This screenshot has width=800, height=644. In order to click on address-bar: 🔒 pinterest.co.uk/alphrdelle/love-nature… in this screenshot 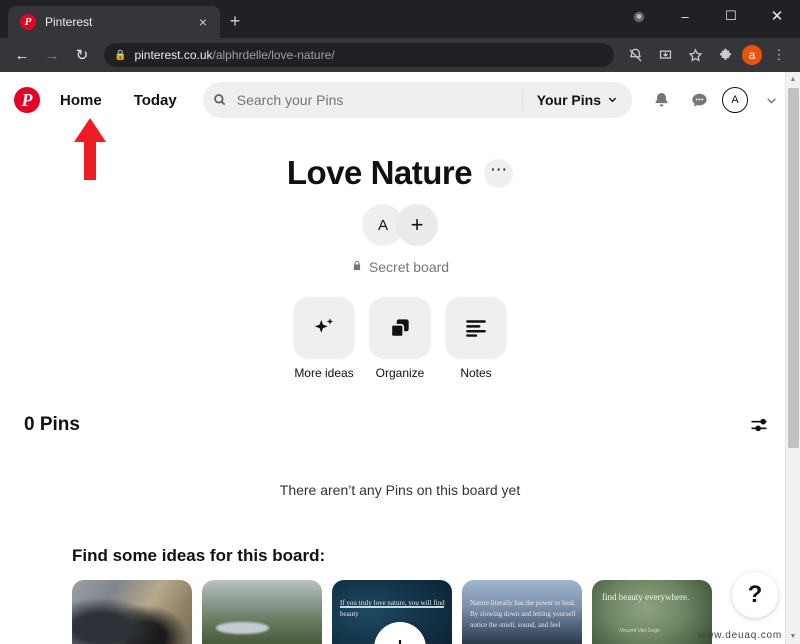, I will do `click(359, 55)`.